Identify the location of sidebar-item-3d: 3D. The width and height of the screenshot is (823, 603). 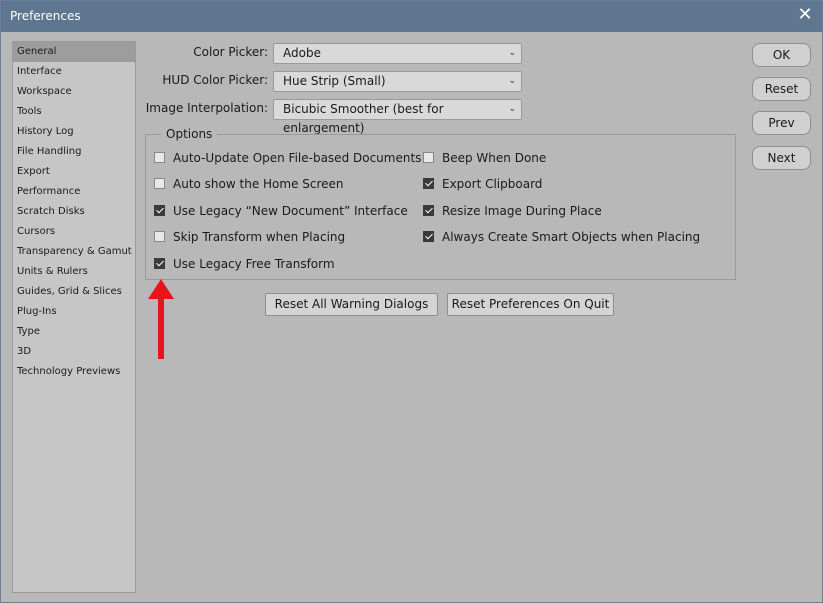
(74, 352).